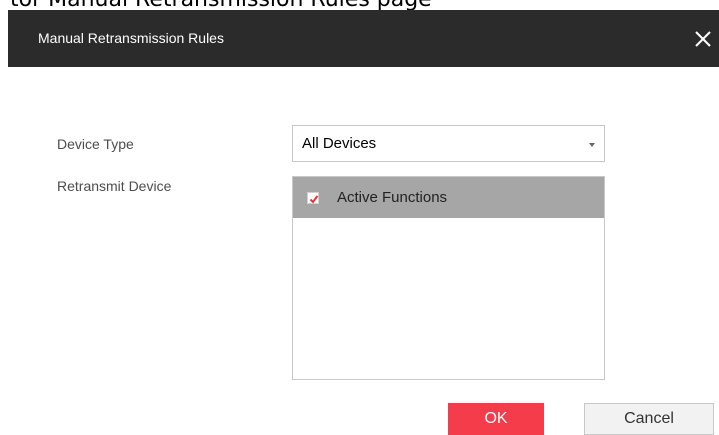 This screenshot has width=719, height=435. What do you see at coordinates (592, 145) in the screenshot?
I see `chevron-down-icon` at bounding box center [592, 145].